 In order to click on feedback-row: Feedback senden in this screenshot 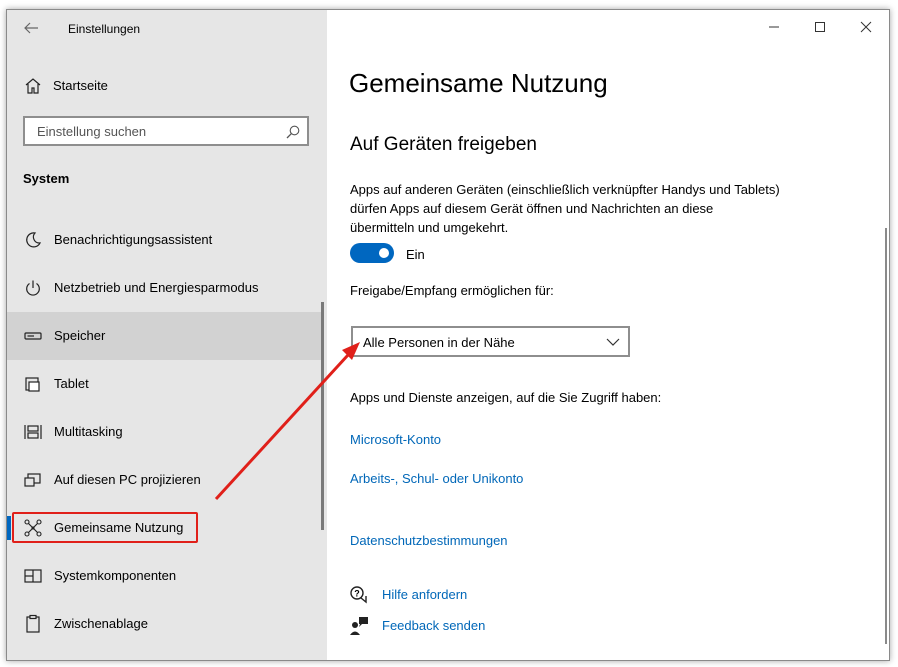, I will do `click(449, 626)`.